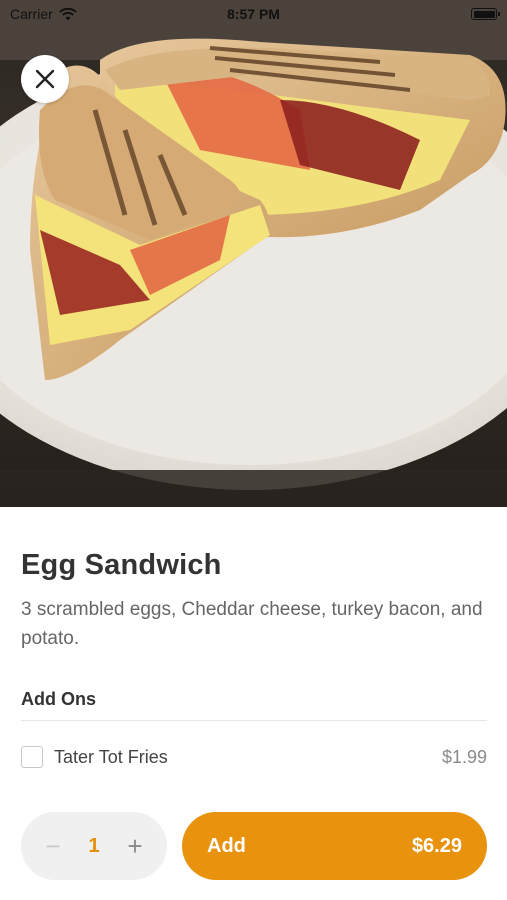 This screenshot has width=507, height=900. I want to click on item-title: Egg Sandwich, so click(121, 565).